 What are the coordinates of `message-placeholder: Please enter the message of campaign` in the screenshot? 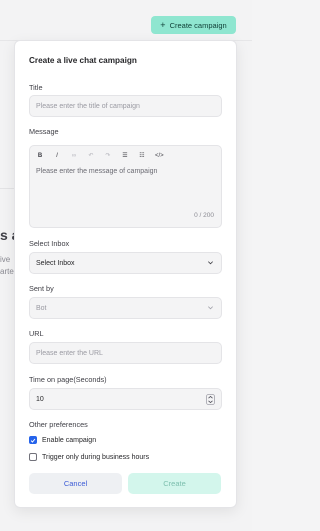 It's located at (97, 171).